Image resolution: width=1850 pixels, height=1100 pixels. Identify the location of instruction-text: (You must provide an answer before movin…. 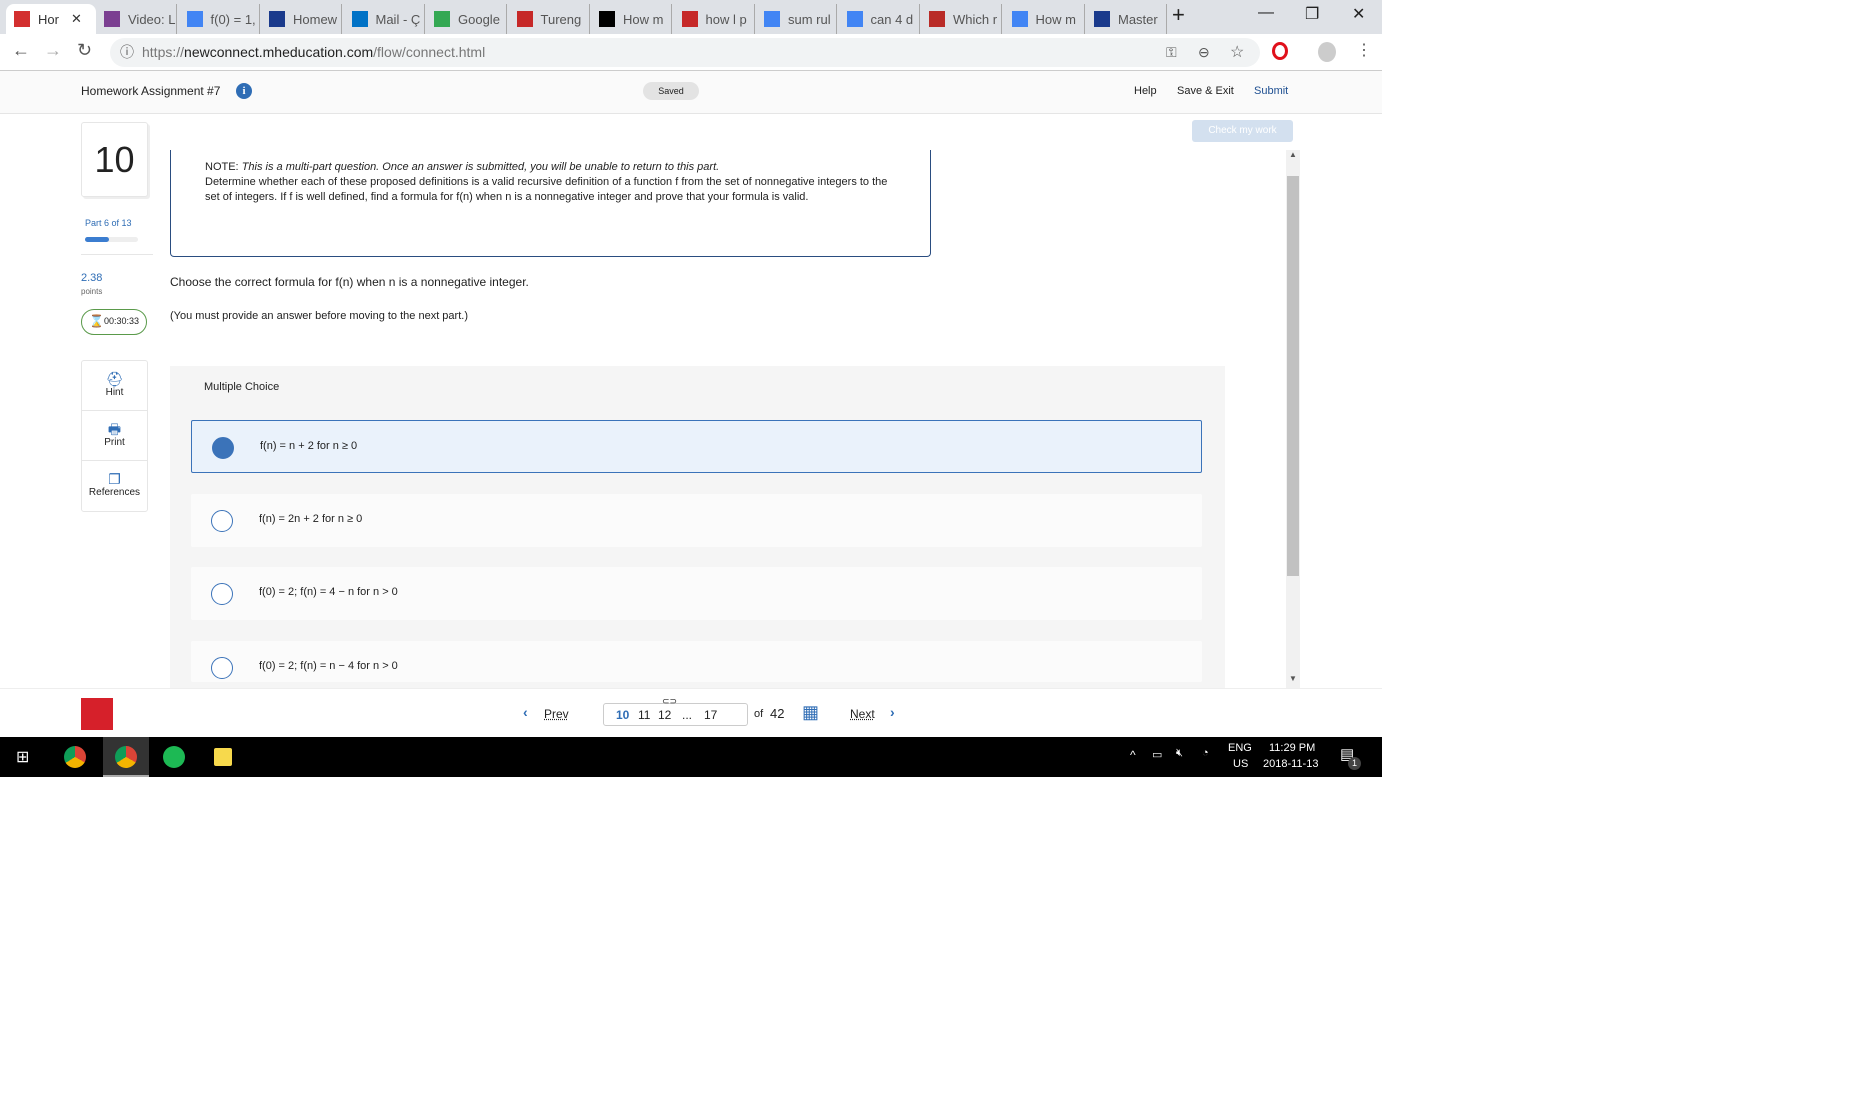
(319, 316).